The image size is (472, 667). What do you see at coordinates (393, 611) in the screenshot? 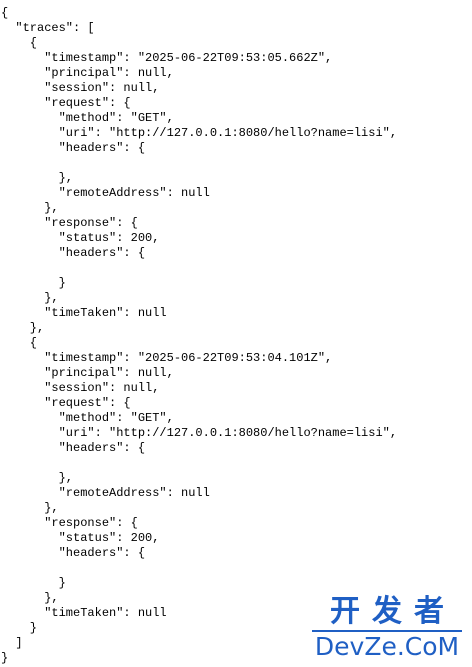
I see `watermark-chinese-text: 开发者` at bounding box center [393, 611].